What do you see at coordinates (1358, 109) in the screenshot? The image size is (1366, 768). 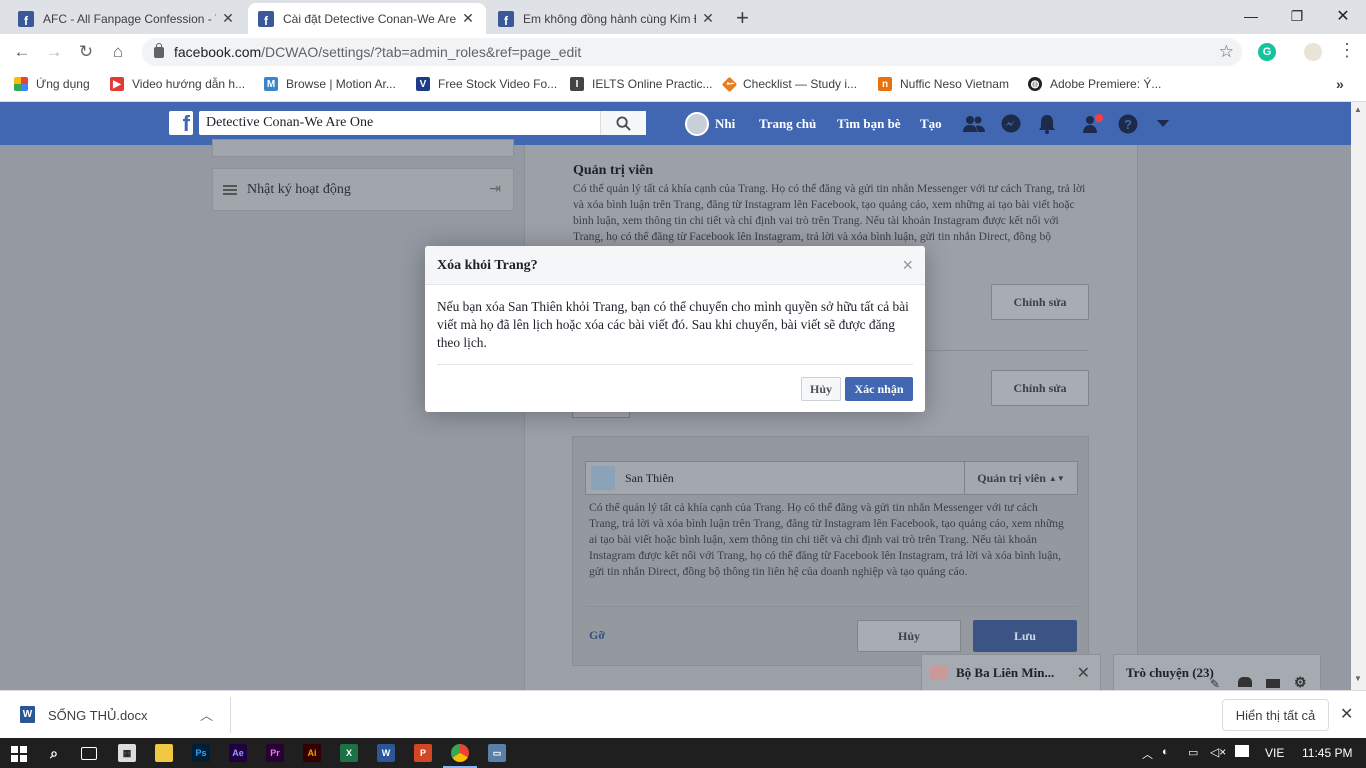 I see `scroll-up-icon: ▲` at bounding box center [1358, 109].